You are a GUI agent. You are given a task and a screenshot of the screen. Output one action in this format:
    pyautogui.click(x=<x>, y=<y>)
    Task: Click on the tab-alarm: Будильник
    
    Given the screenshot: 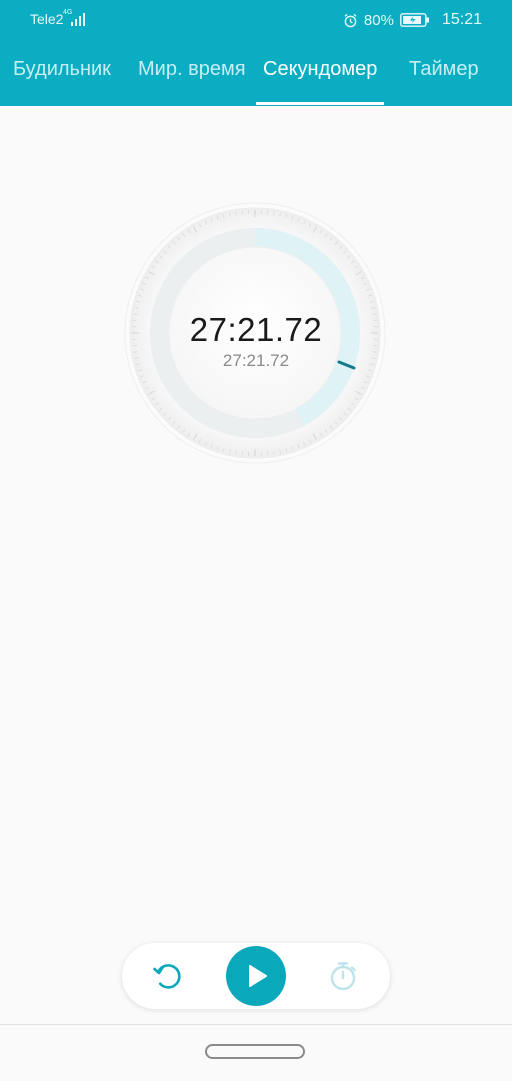 What is the action you would take?
    pyautogui.click(x=62, y=69)
    